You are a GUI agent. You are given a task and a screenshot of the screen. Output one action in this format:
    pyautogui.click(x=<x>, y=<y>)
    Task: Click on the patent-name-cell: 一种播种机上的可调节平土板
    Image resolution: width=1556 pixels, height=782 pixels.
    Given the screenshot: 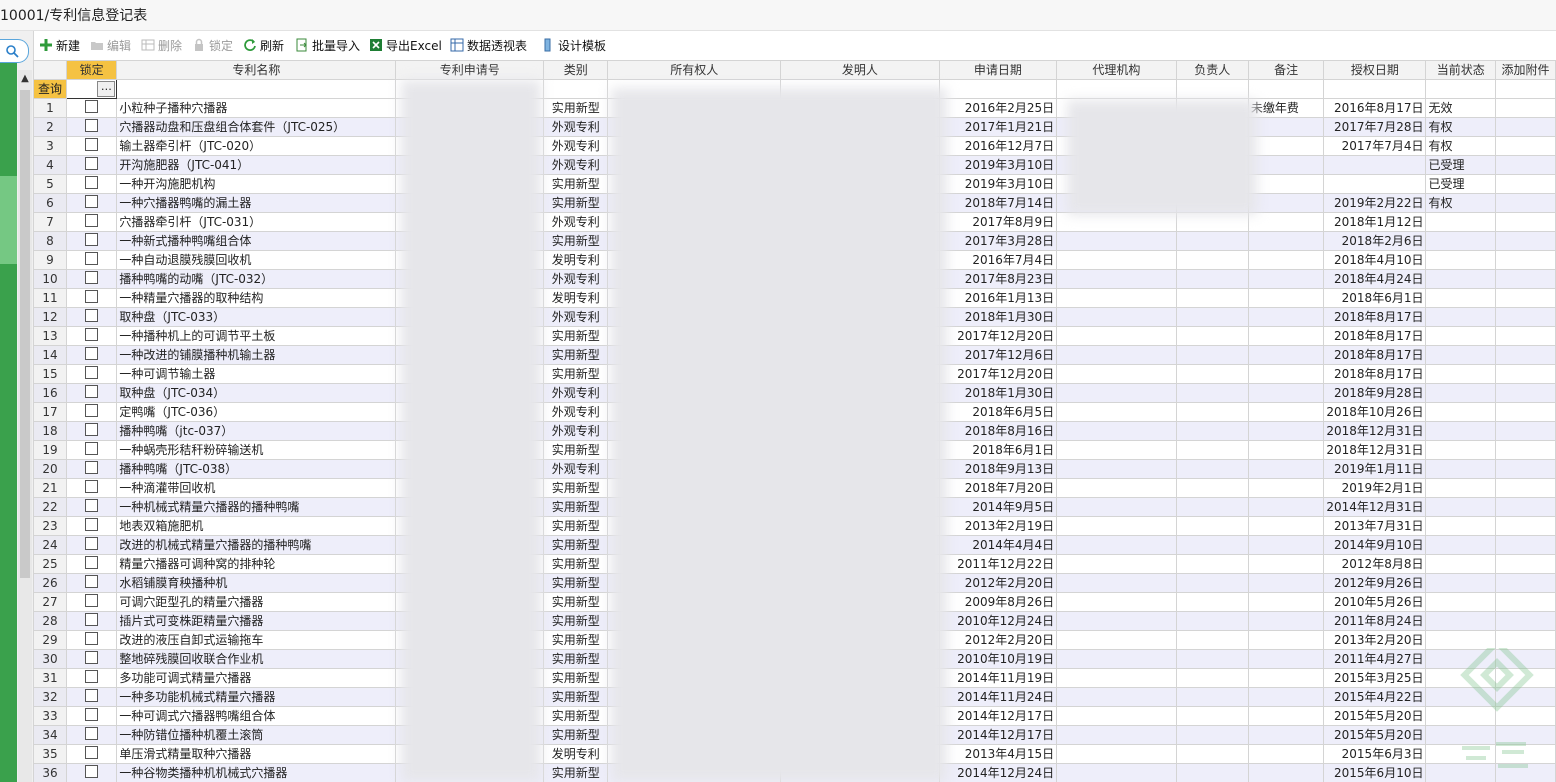 What is the action you would take?
    pyautogui.click(x=256, y=336)
    